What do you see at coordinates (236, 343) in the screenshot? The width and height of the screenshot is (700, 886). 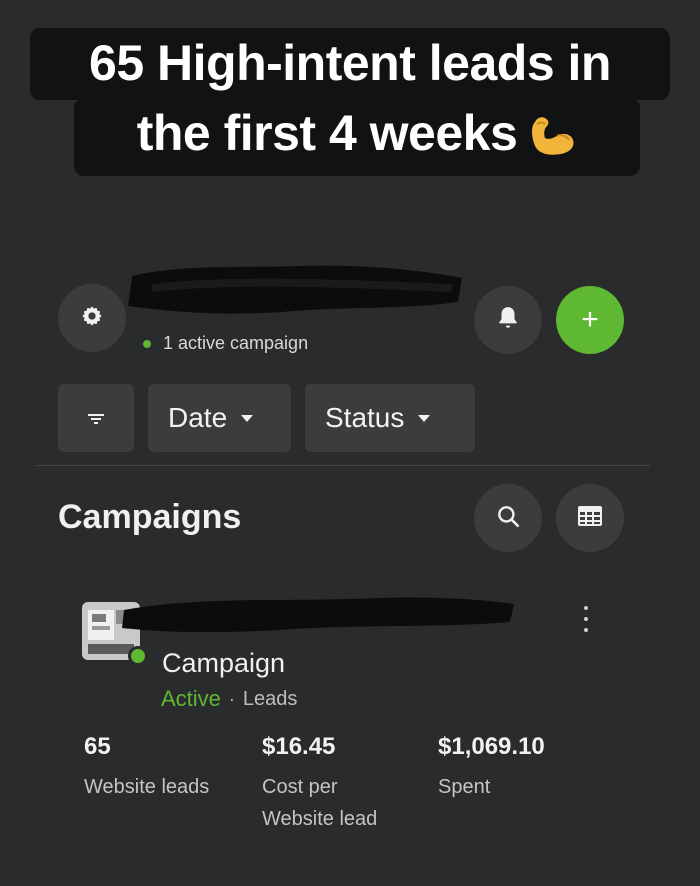 I see `active-count-text: 1 active campaign` at bounding box center [236, 343].